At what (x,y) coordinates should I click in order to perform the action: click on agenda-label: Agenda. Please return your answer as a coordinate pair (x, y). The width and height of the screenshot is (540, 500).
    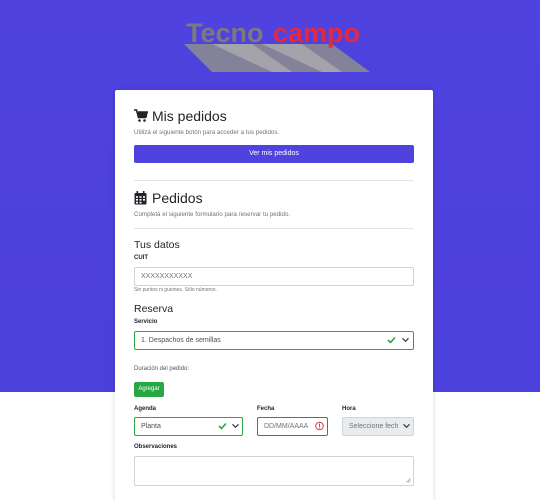
    Looking at the image, I should click on (145, 409).